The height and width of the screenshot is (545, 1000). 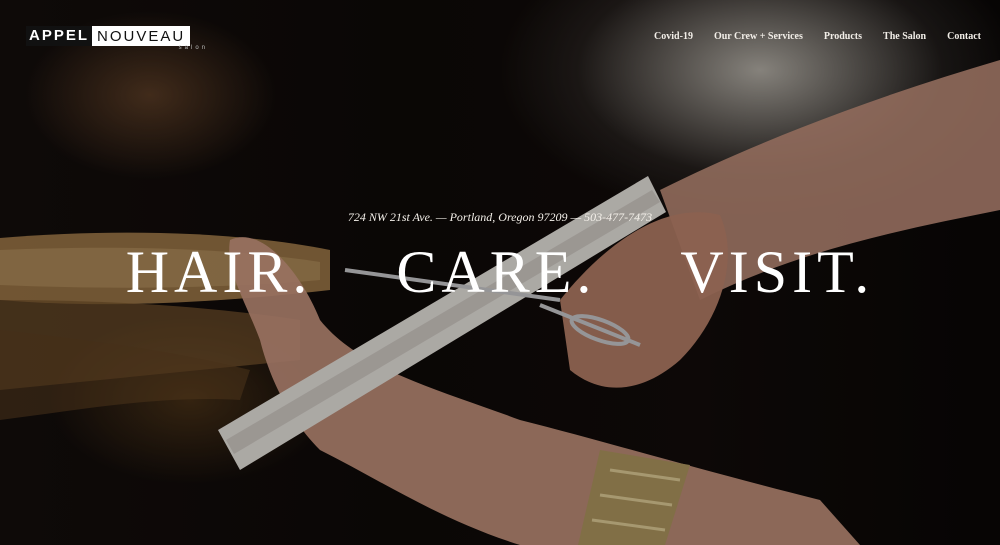 What do you see at coordinates (496, 272) in the screenshot?
I see `tagline-word-care: CARE.` at bounding box center [496, 272].